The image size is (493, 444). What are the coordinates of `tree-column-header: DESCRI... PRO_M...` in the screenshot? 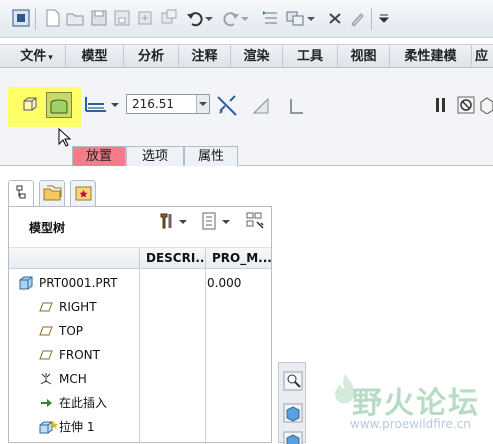 It's located at (140, 258).